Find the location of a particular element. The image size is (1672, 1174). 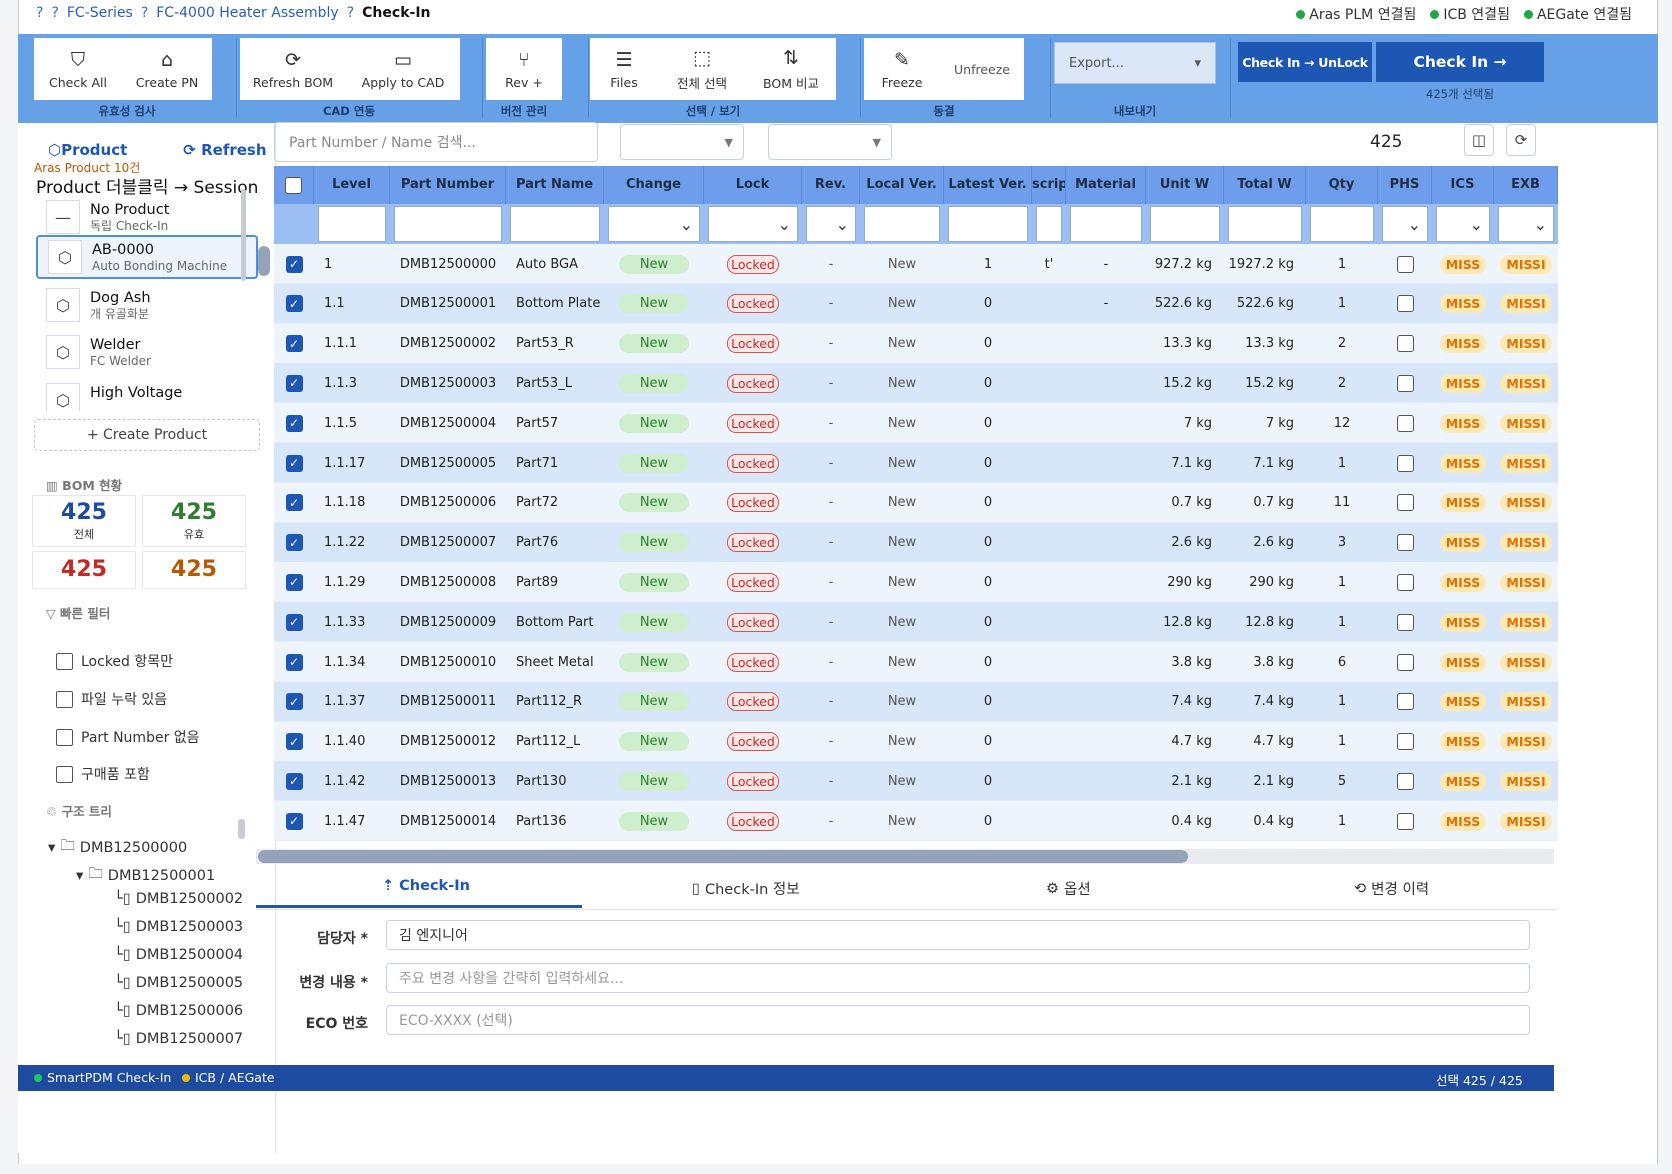

column-filter-local is located at coordinates (902, 224).